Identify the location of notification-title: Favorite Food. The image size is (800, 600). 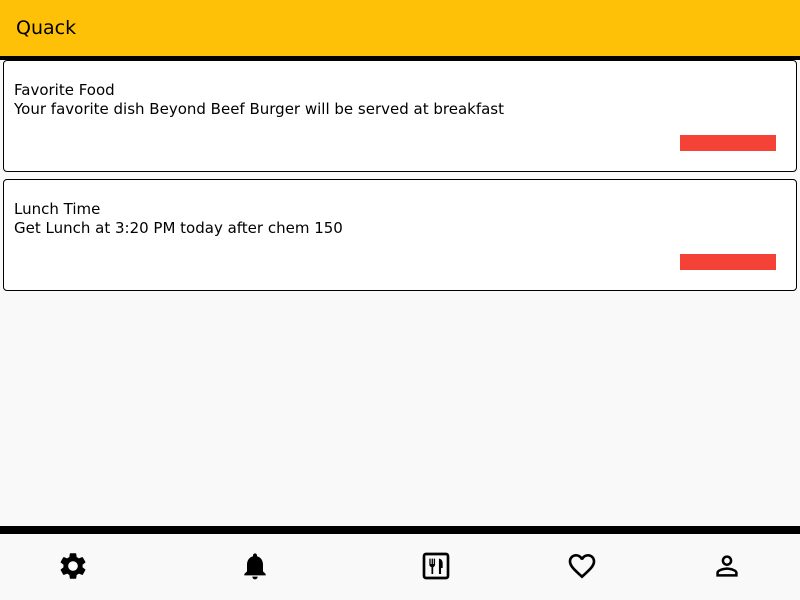
(64, 90).